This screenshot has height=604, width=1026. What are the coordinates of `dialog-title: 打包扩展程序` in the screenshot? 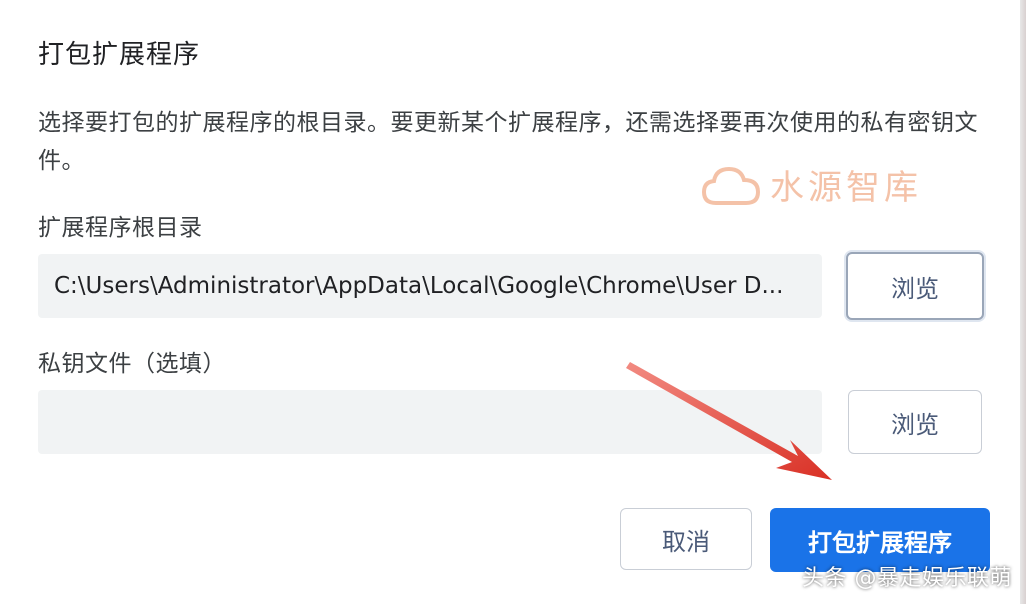 It's located at (119, 55).